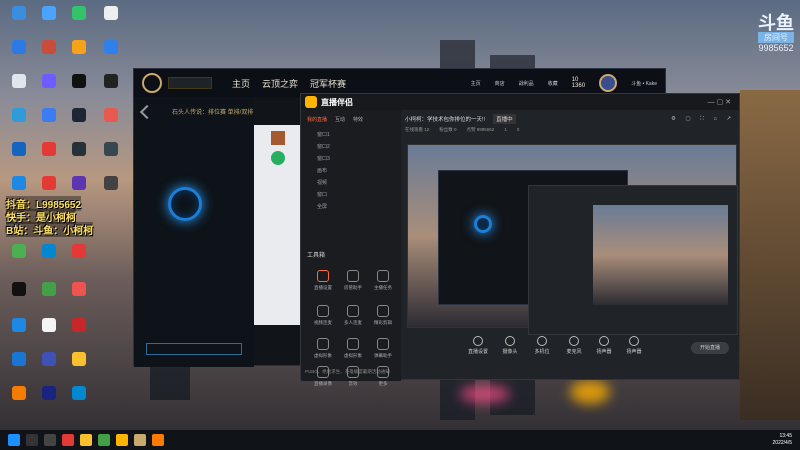 The width and height of the screenshot is (800, 450). I want to click on nav-home: 主页, so click(241, 83).